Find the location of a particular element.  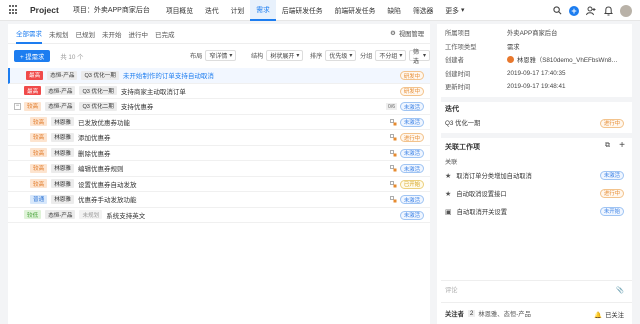

layout-select: 窄详情 ▾ is located at coordinates (221, 55).